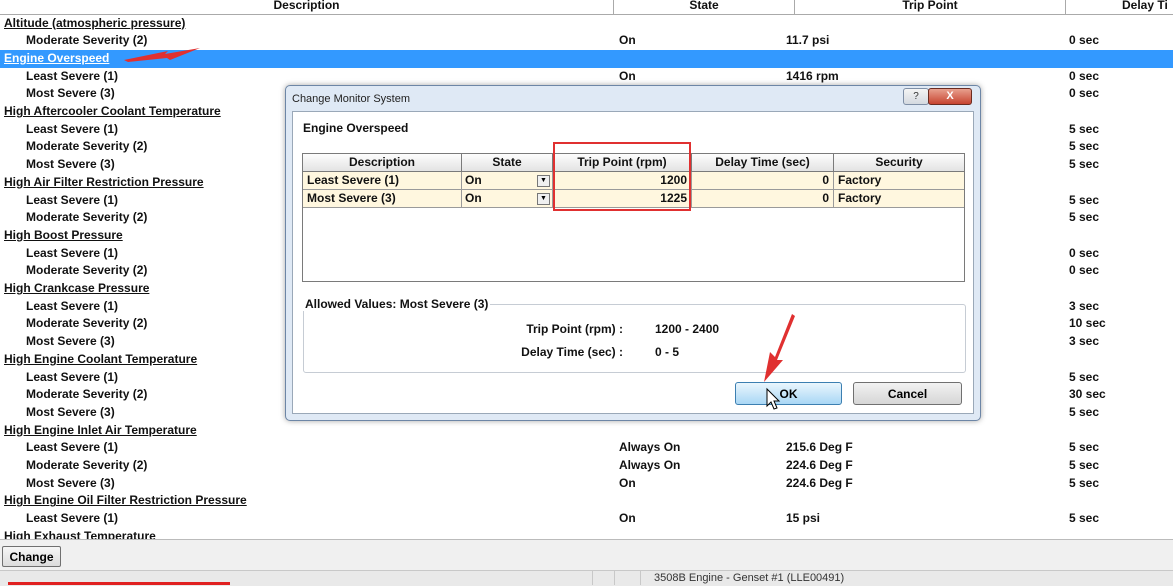 Image resolution: width=1173 pixels, height=586 pixels. What do you see at coordinates (773, 398) in the screenshot?
I see `mouse-cursor-icon` at bounding box center [773, 398].